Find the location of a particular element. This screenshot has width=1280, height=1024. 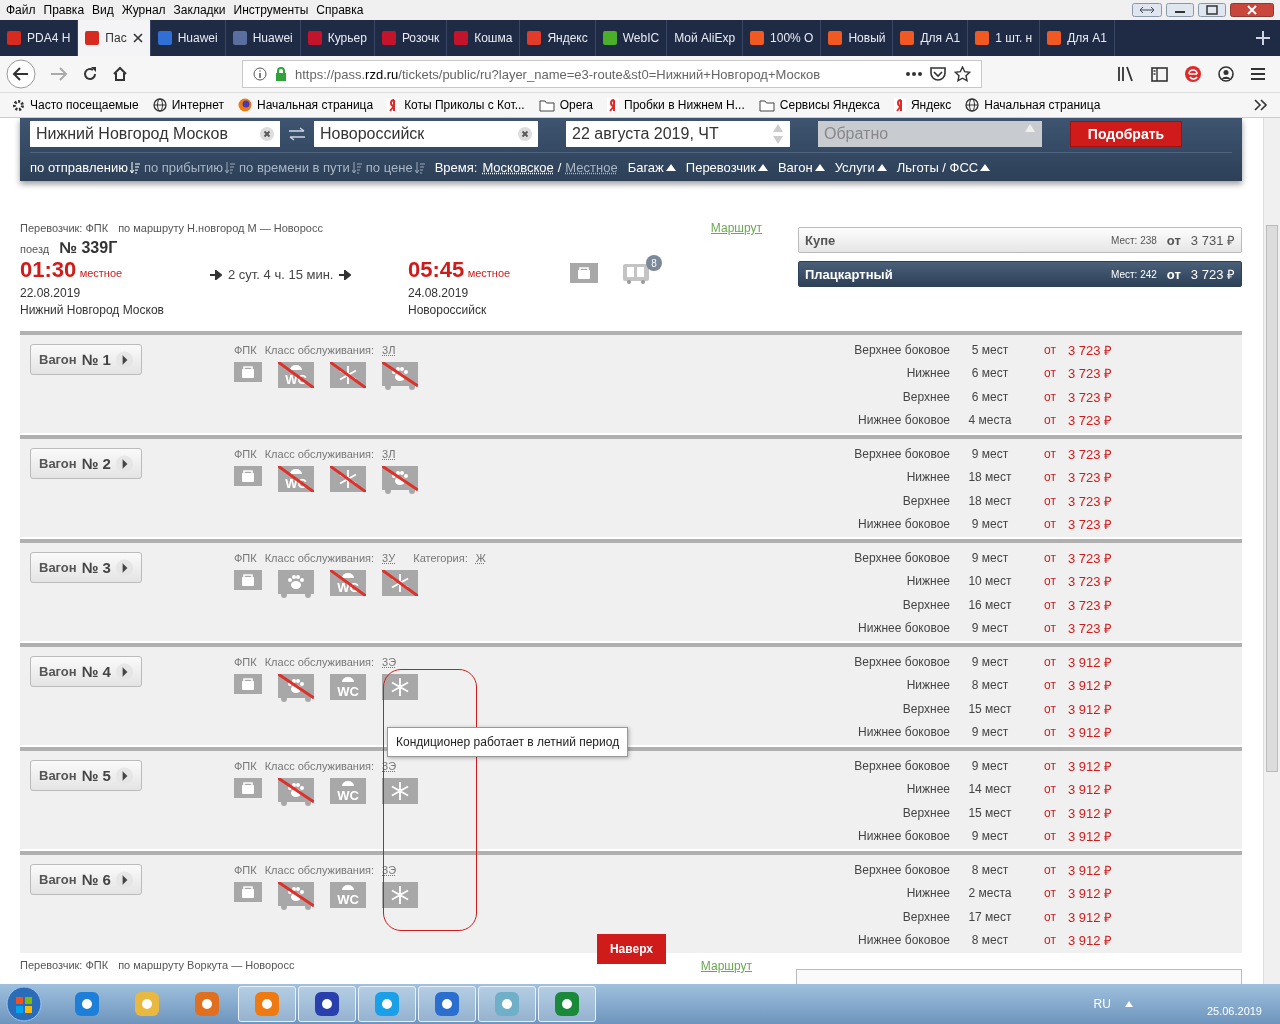

menu-item: Правка is located at coordinates (66, 10).